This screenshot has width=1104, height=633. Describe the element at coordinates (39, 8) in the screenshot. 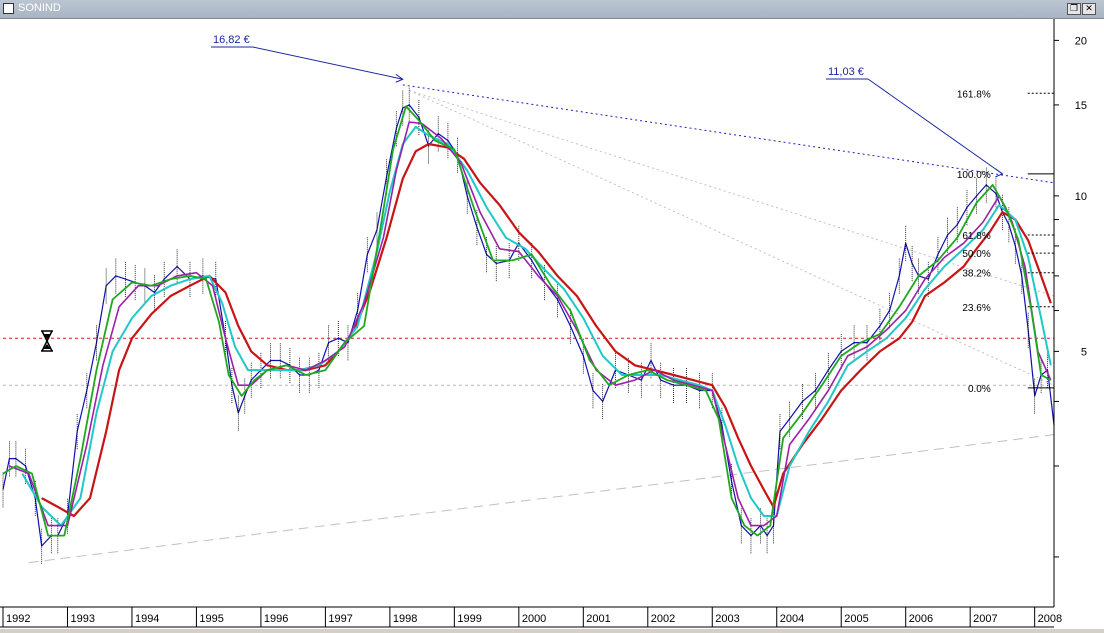

I see `window-title: SONIND` at that location.